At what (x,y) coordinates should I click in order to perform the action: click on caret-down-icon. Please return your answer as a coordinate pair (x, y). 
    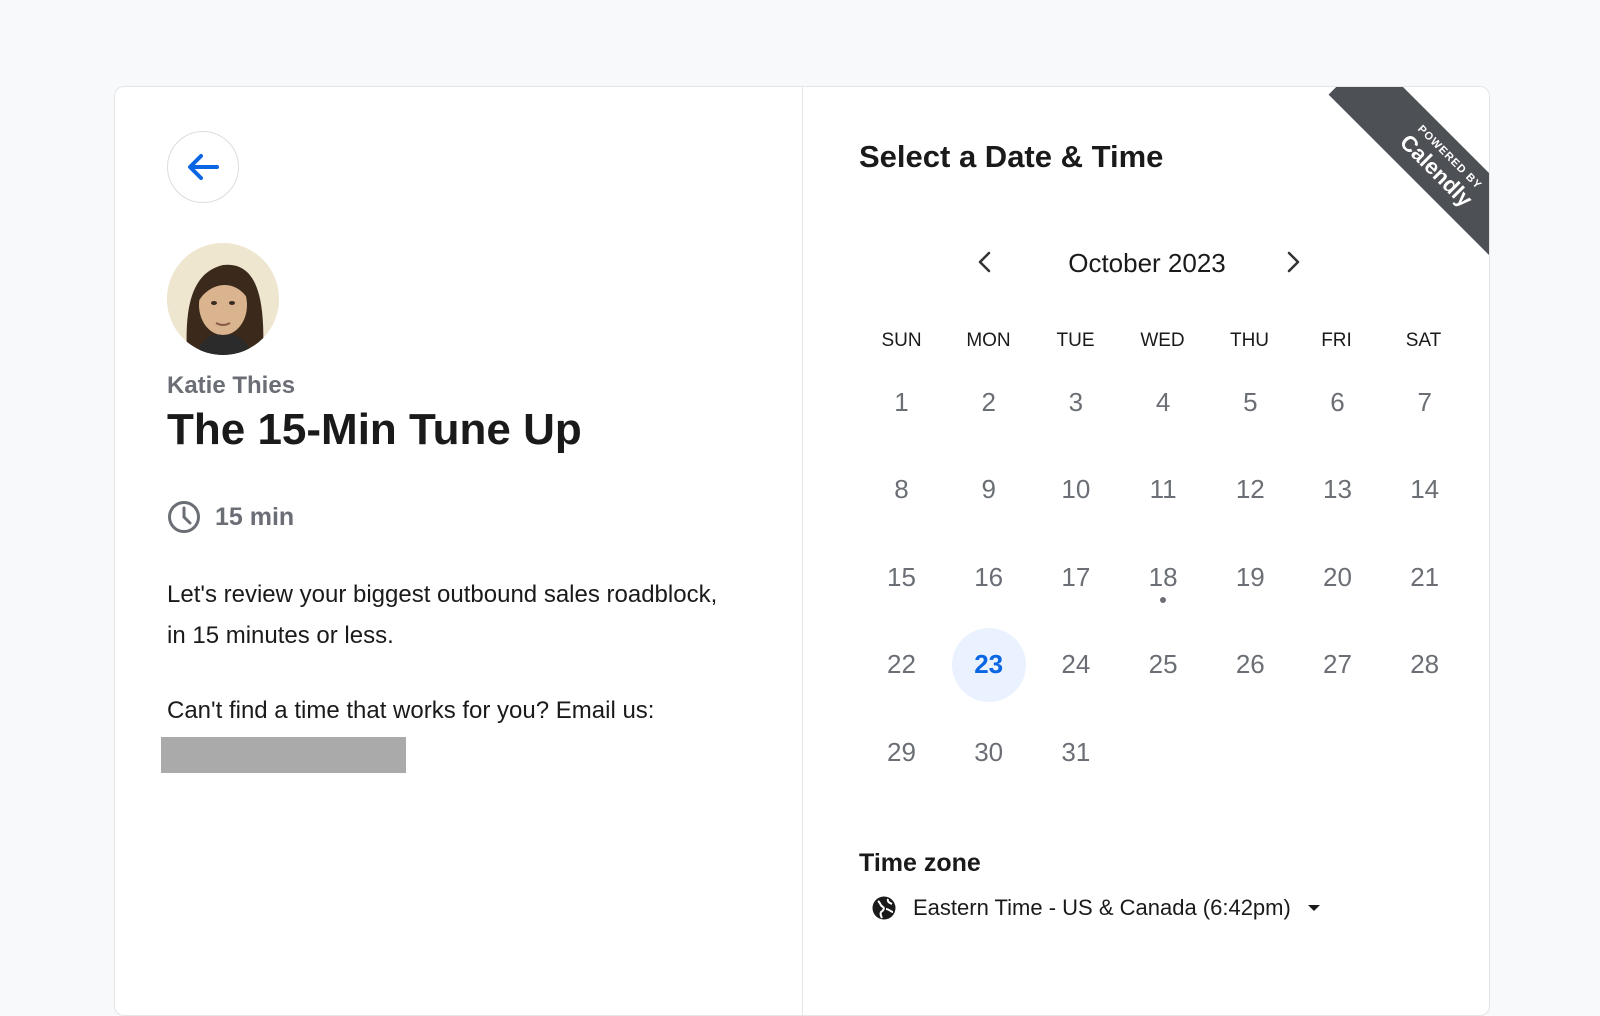
    Looking at the image, I should click on (1313, 908).